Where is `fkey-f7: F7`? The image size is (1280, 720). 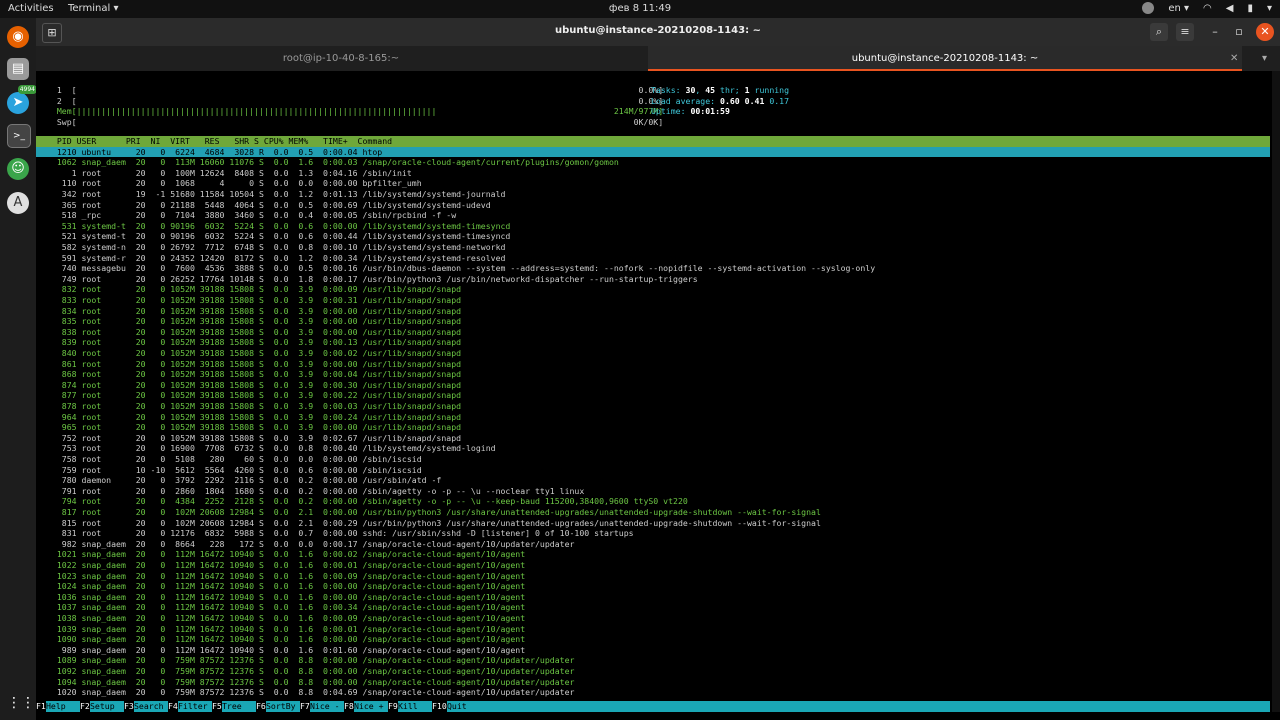 fkey-f7: F7 is located at coordinates (305, 706).